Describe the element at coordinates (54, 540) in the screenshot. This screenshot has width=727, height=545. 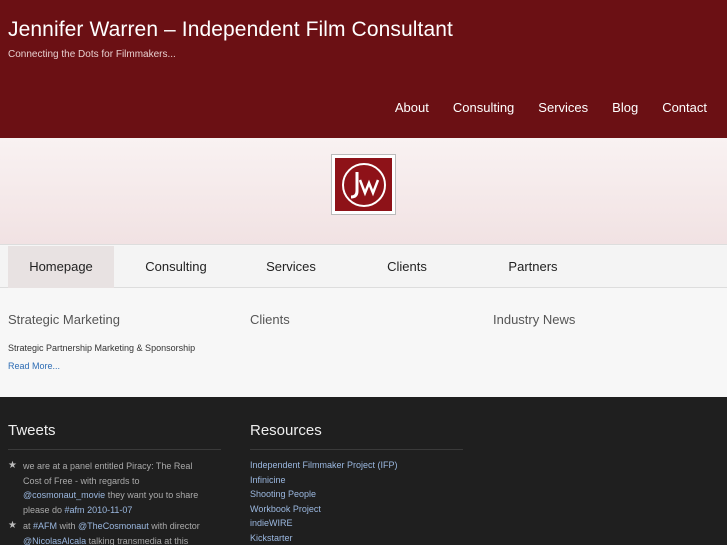
I see `tweet-mention-link: @NicolasAlcala` at that location.